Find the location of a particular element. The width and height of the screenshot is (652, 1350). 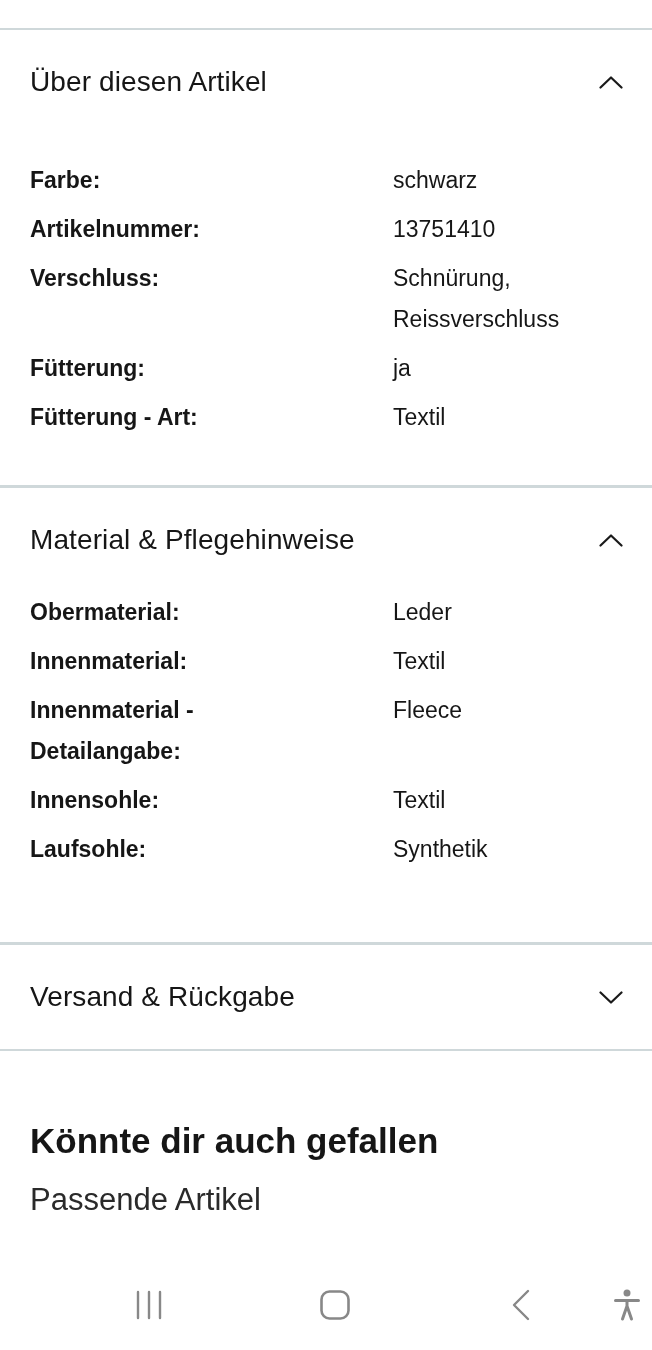

section-title: Über diesen Artikel is located at coordinates (148, 82).